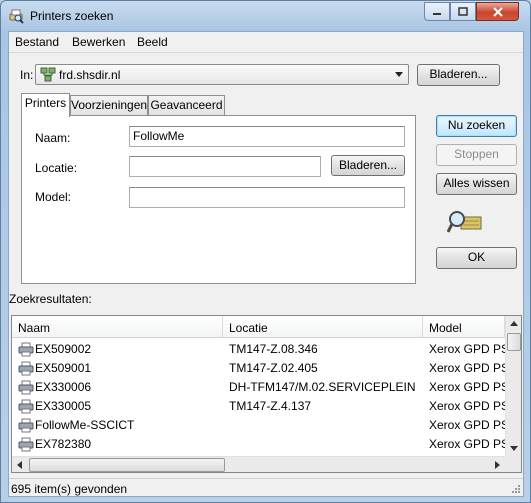  I want to click on status-bar: 695 item(s) gevonden, so click(266, 487).